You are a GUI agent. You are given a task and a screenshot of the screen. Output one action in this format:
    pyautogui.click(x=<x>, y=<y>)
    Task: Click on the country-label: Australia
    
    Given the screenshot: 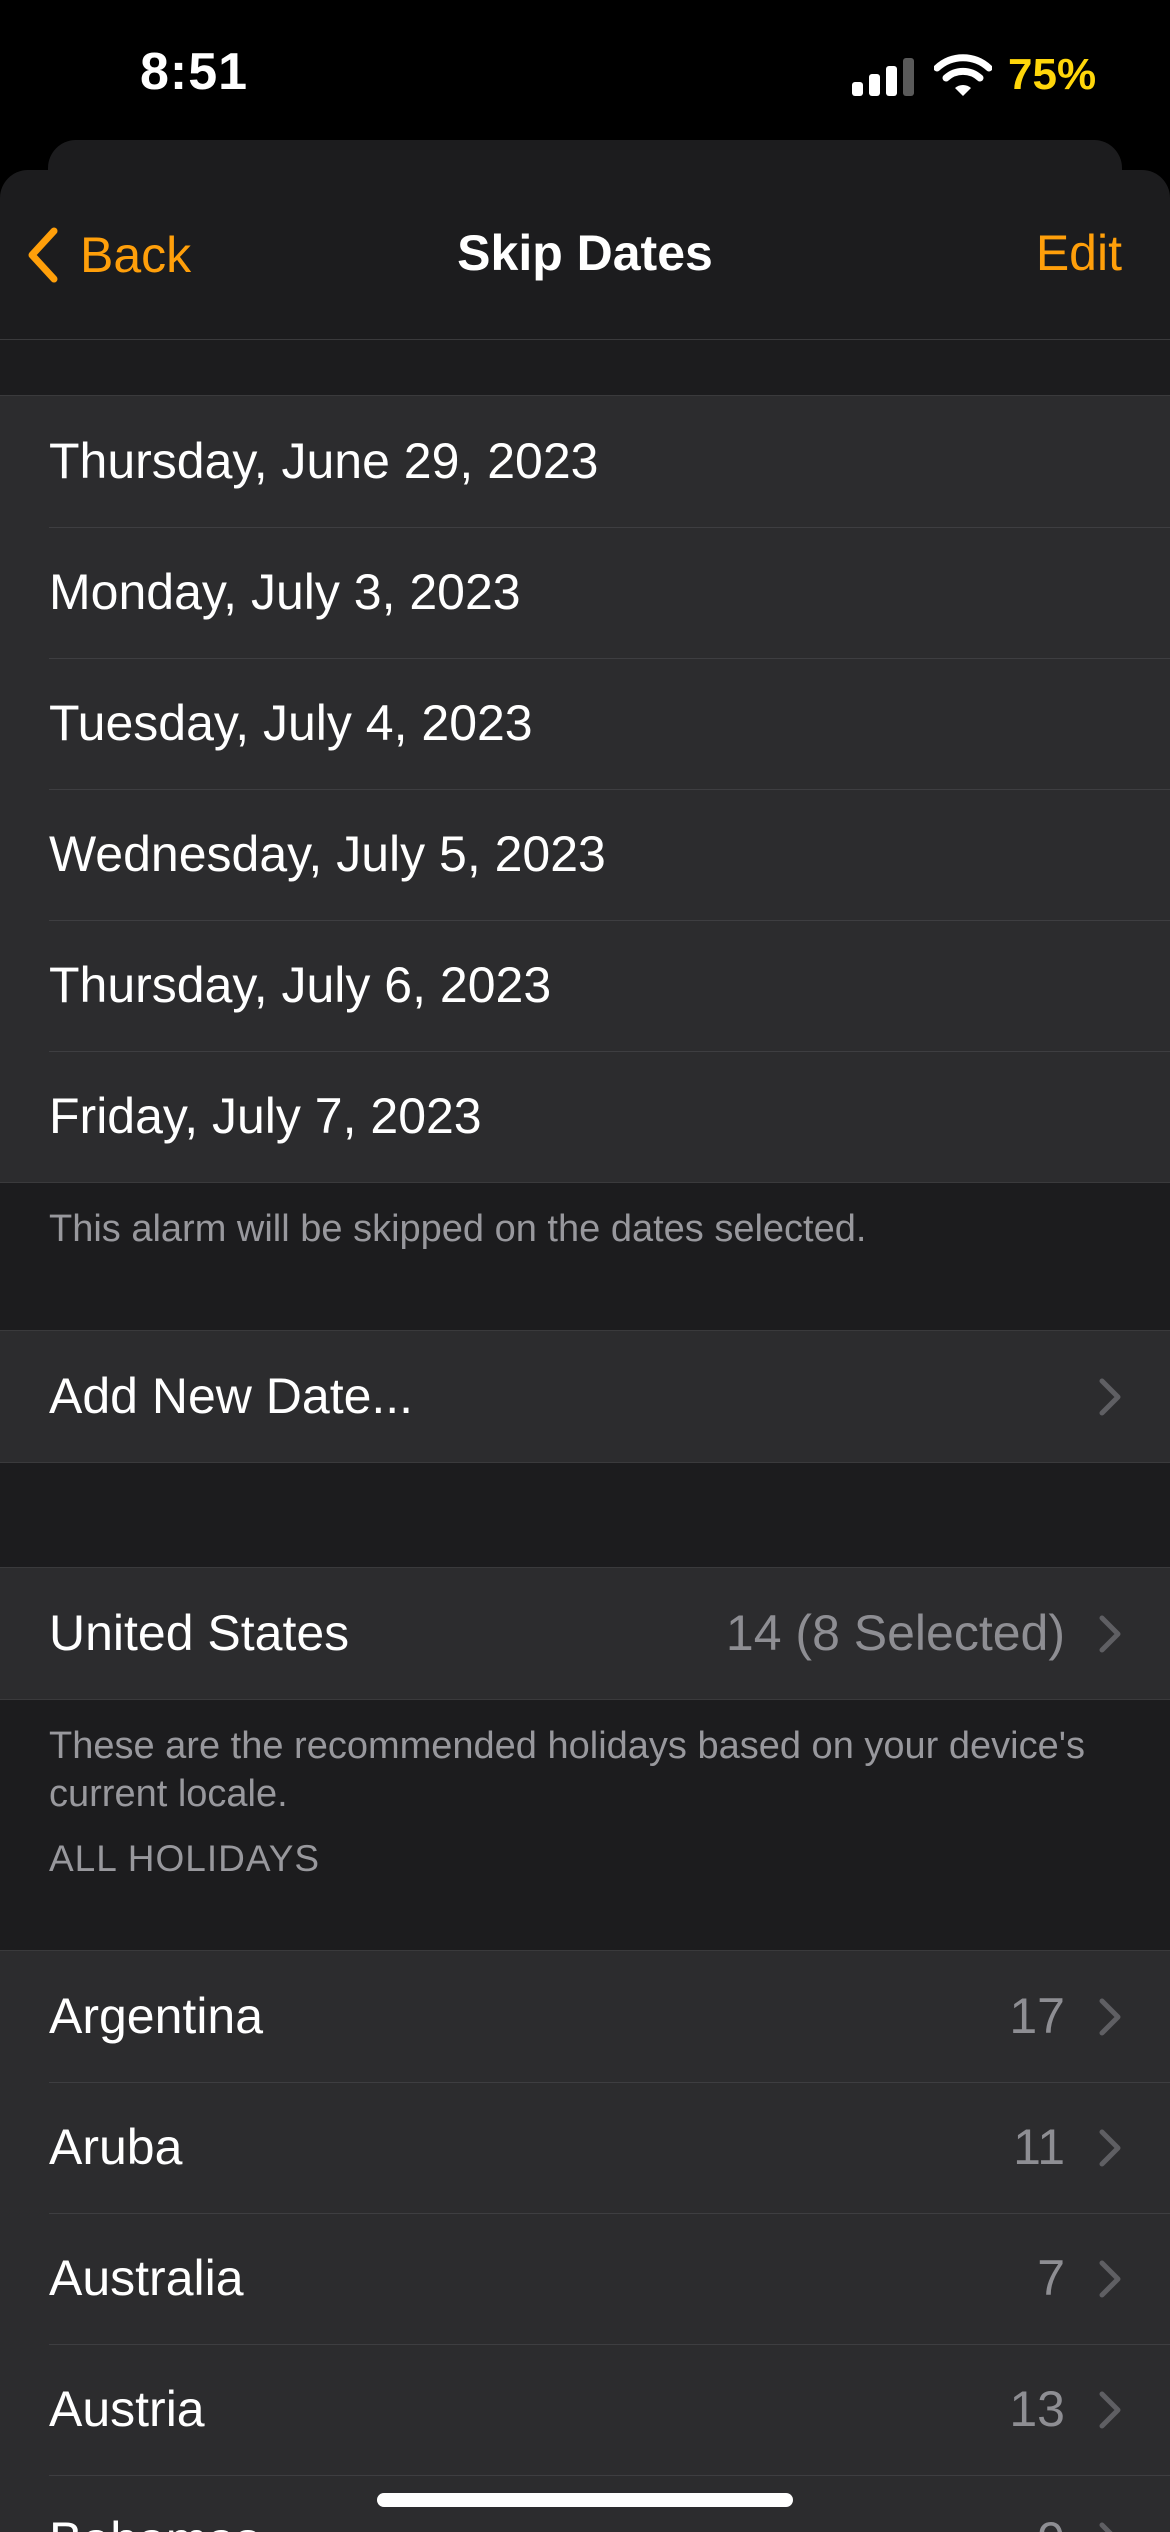 What is the action you would take?
    pyautogui.click(x=146, y=2278)
    